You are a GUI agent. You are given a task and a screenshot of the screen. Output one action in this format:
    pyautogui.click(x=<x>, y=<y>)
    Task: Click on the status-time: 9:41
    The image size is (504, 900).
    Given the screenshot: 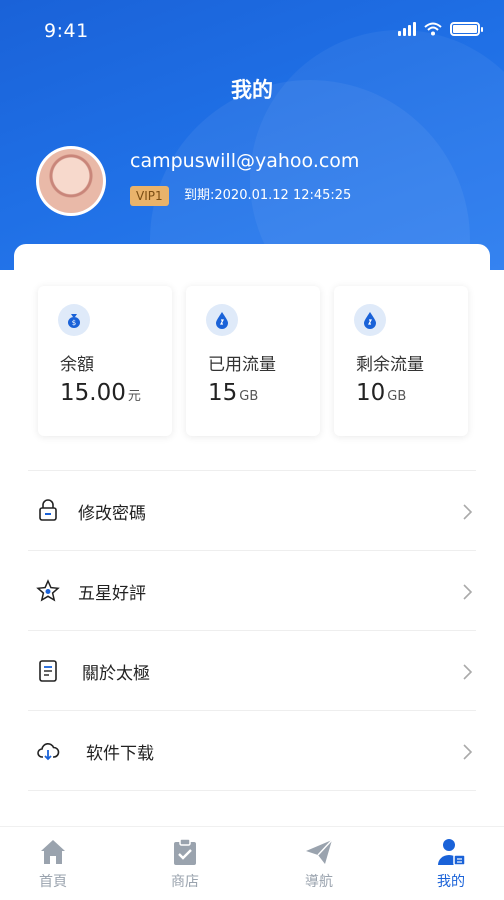 What is the action you would take?
    pyautogui.click(x=66, y=31)
    